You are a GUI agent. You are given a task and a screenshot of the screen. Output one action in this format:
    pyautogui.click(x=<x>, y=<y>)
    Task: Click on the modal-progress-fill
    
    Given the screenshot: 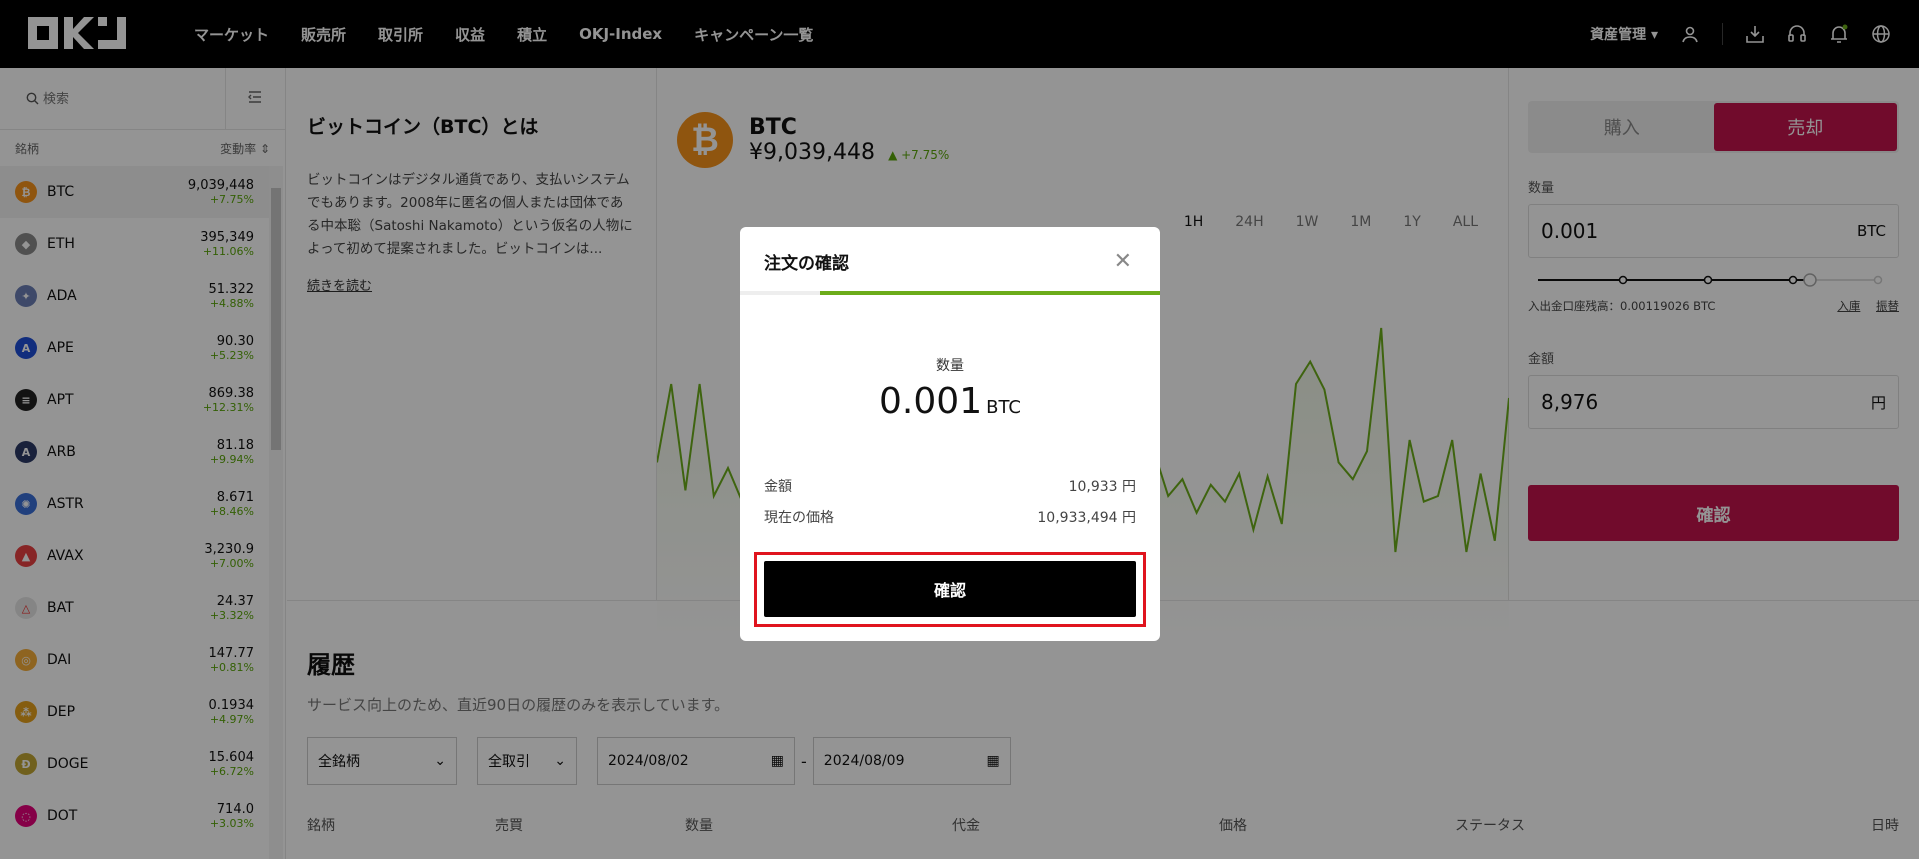 What is the action you would take?
    pyautogui.click(x=989, y=293)
    